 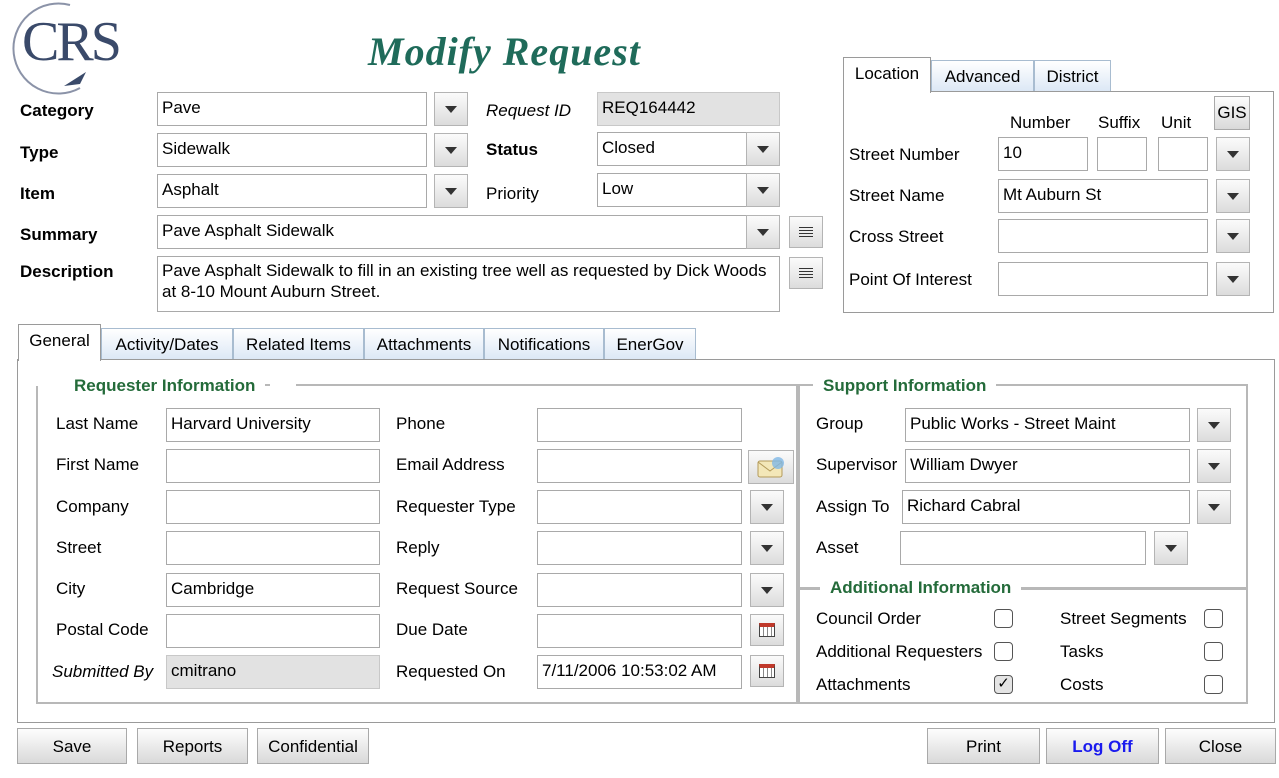 I want to click on priority-field: Low, so click(x=672, y=190).